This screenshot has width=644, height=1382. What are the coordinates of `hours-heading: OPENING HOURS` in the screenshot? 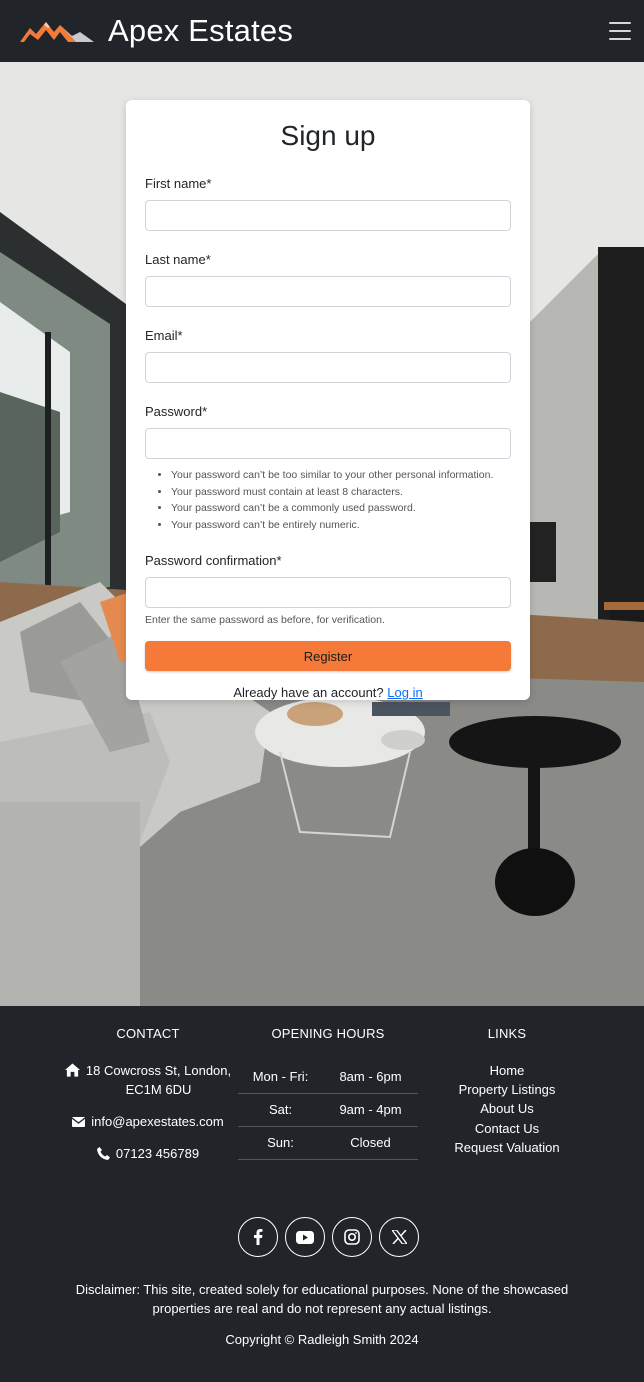 It's located at (328, 1033).